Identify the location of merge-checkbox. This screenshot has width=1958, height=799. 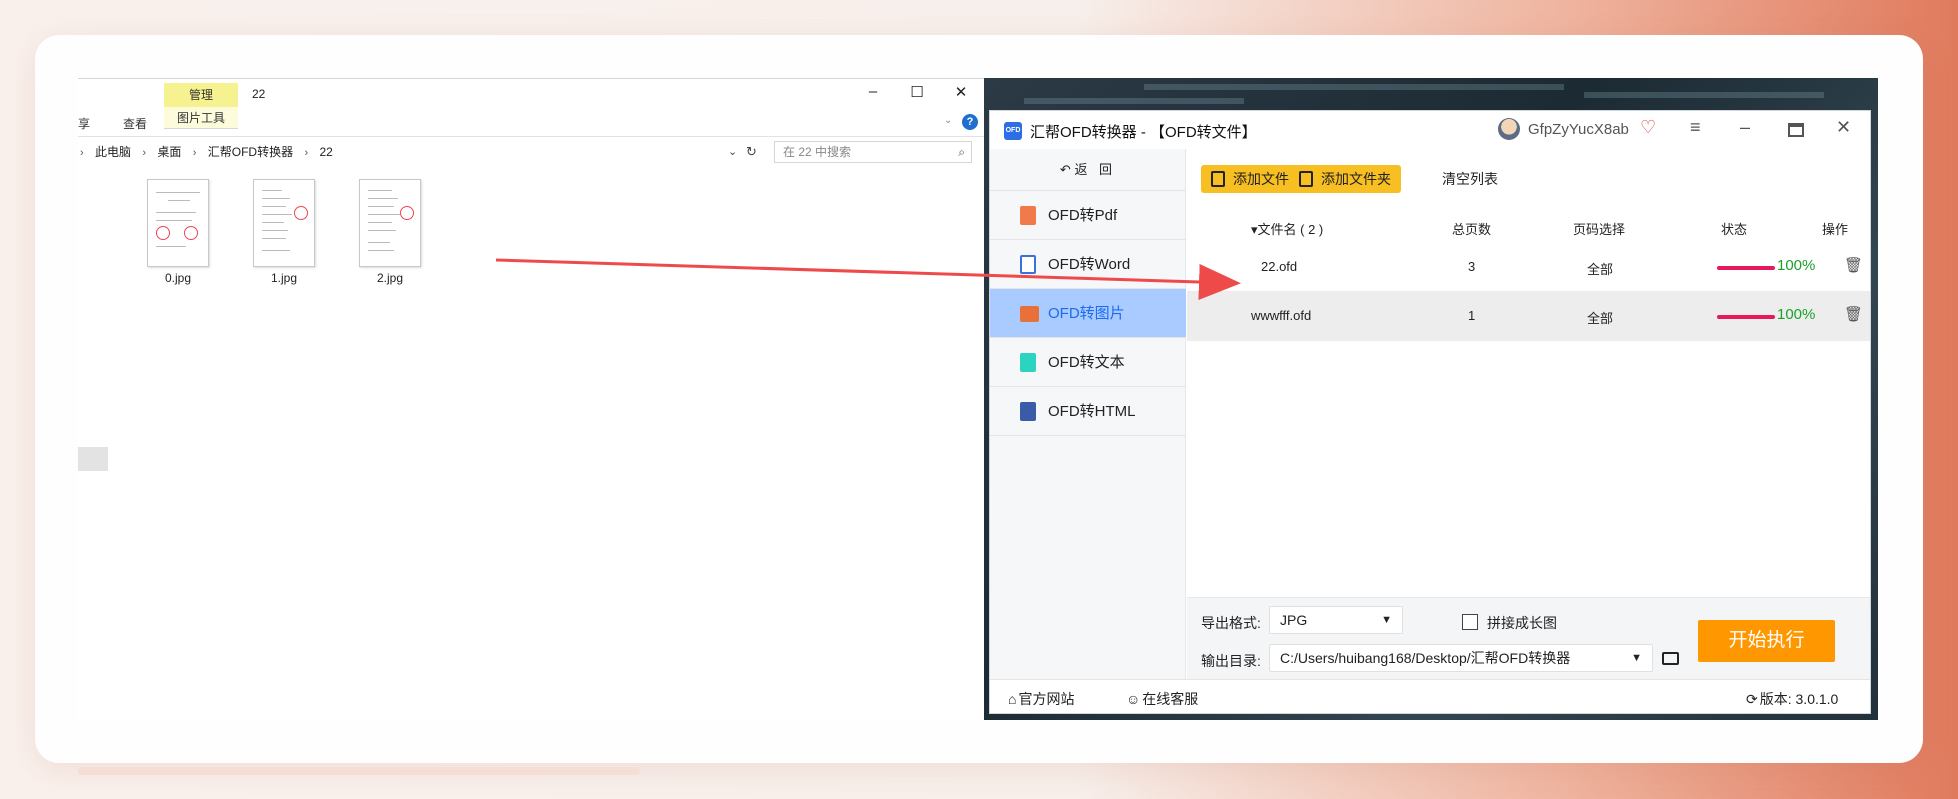
(1470, 622).